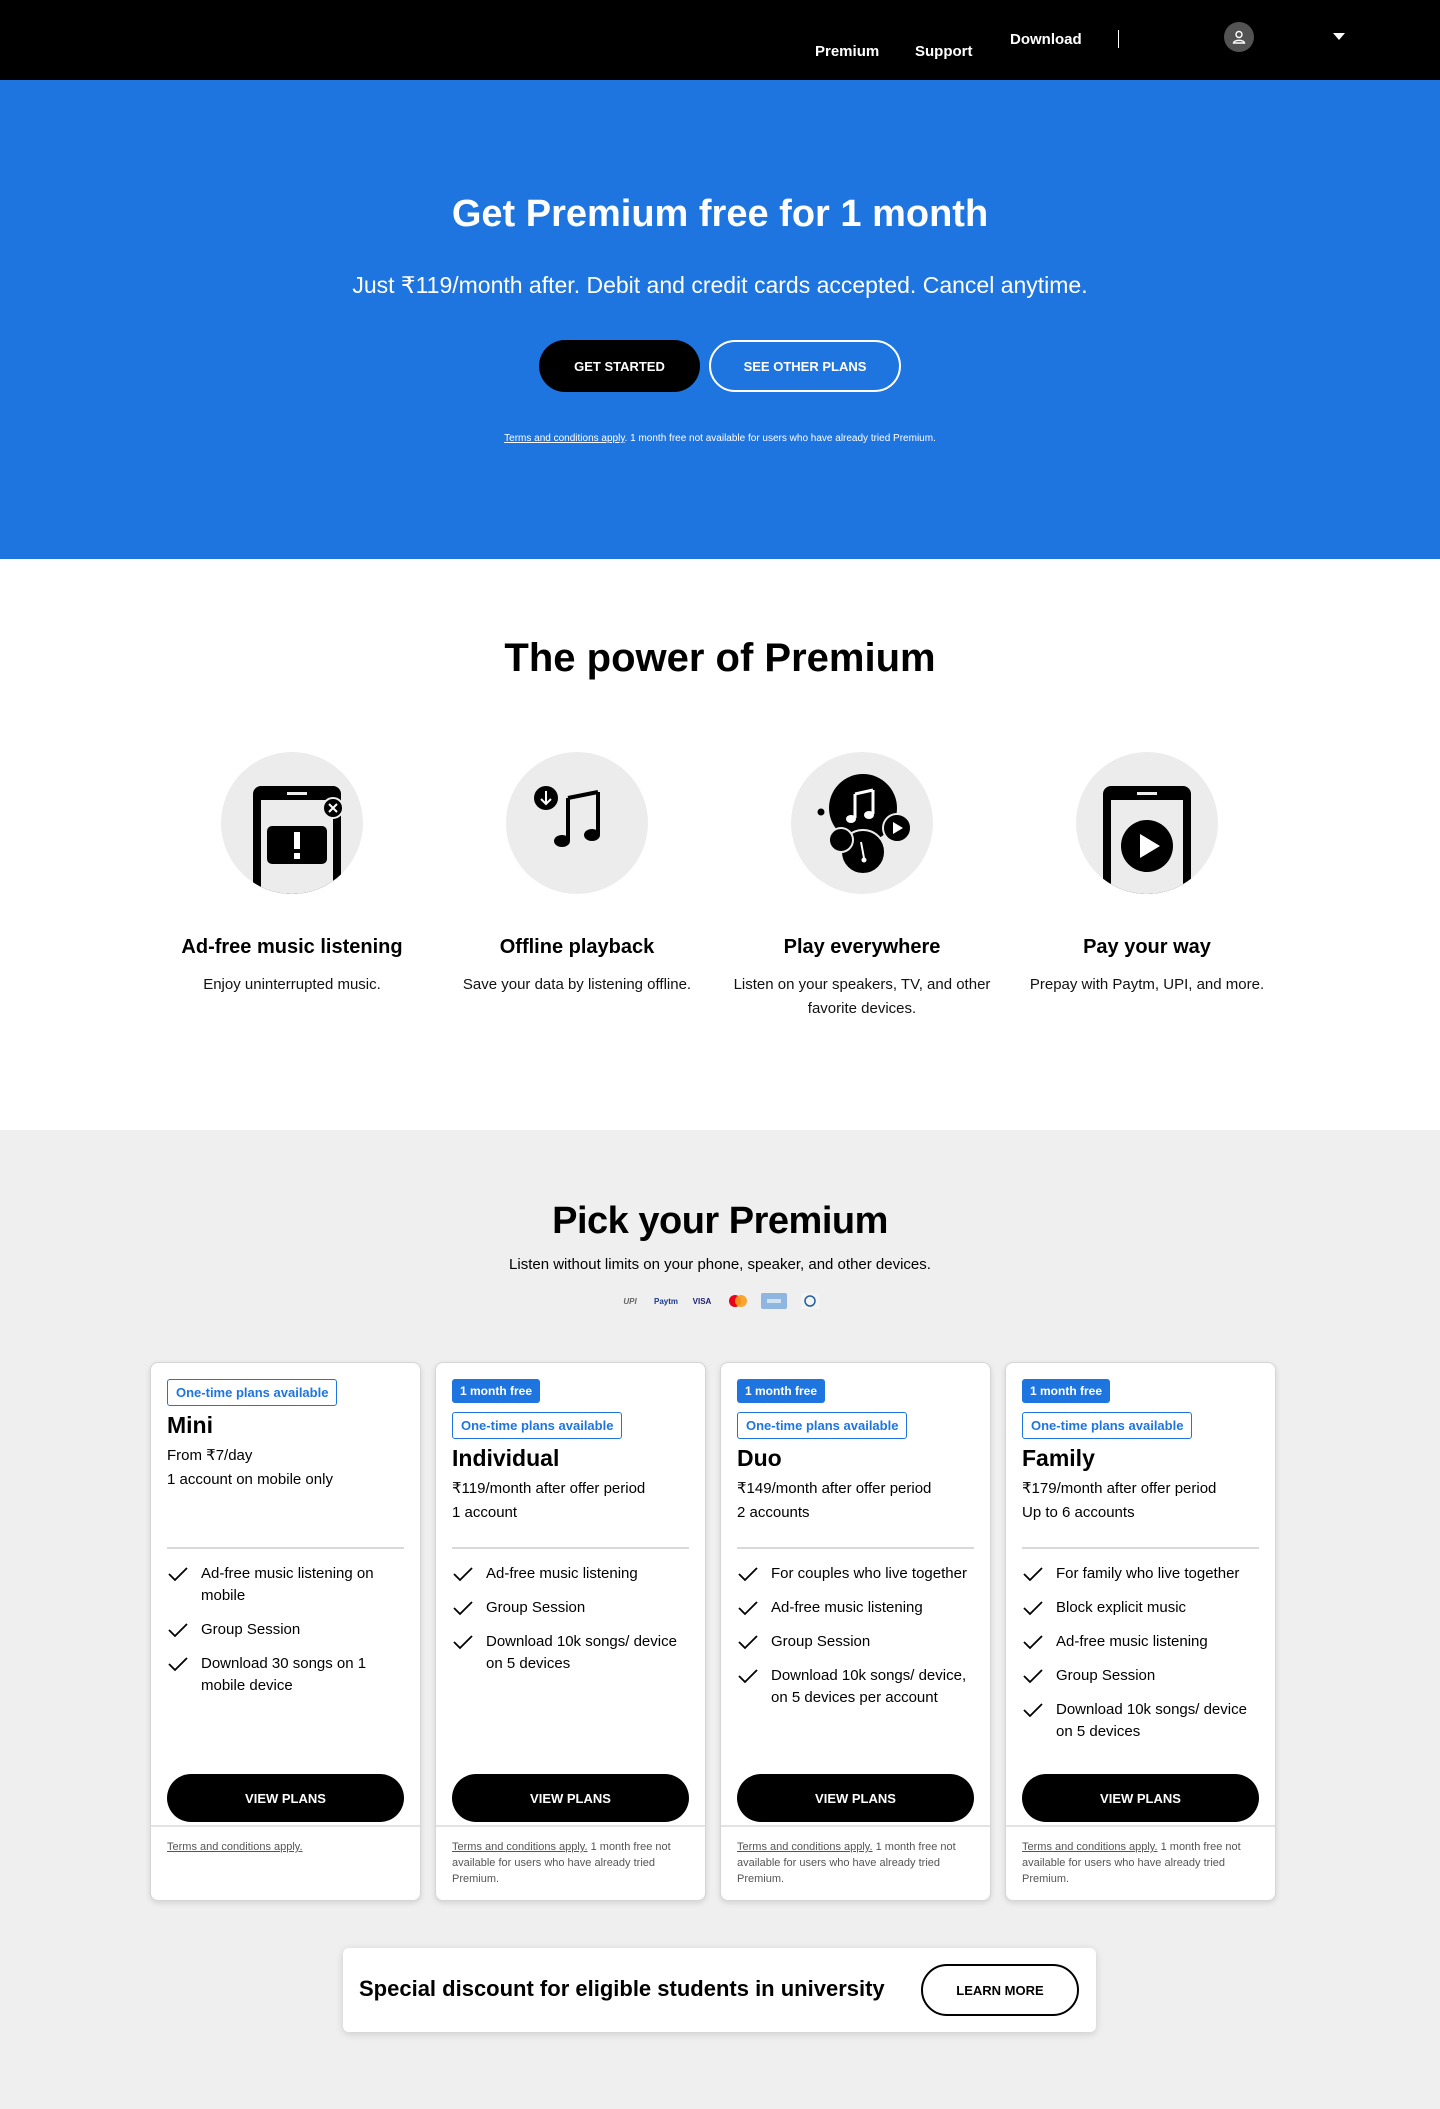  Describe the element at coordinates (1140, 1574) in the screenshot. I see `plan-feature: For family who live together` at that location.